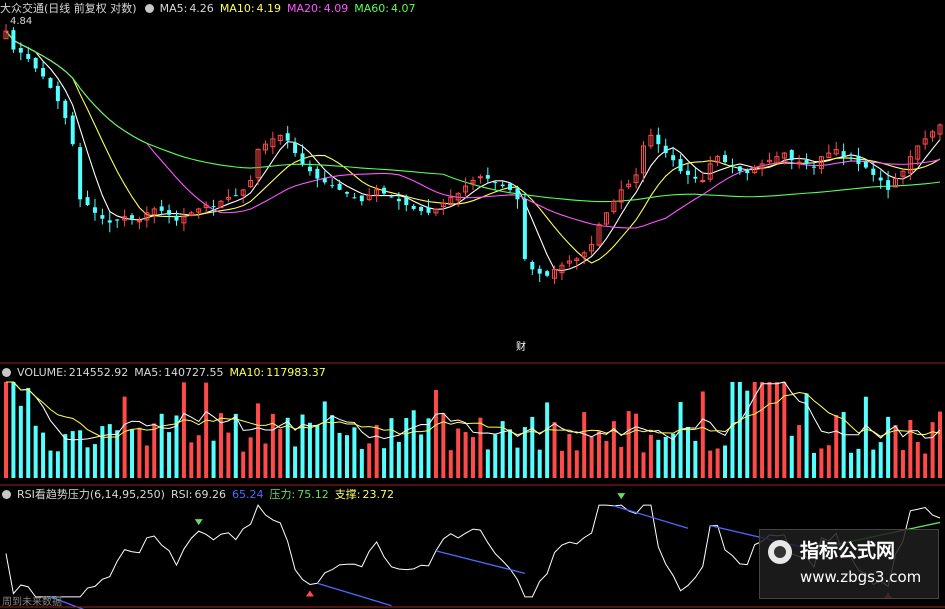 The width and height of the screenshot is (945, 609). Describe the element at coordinates (248, 494) in the screenshot. I see `rsi-blue-value: 65.24` at that location.